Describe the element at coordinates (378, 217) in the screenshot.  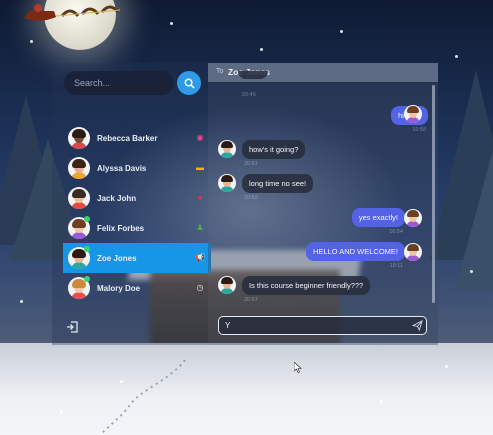
I see `sent-message-bubble: yes exactly!` at that location.